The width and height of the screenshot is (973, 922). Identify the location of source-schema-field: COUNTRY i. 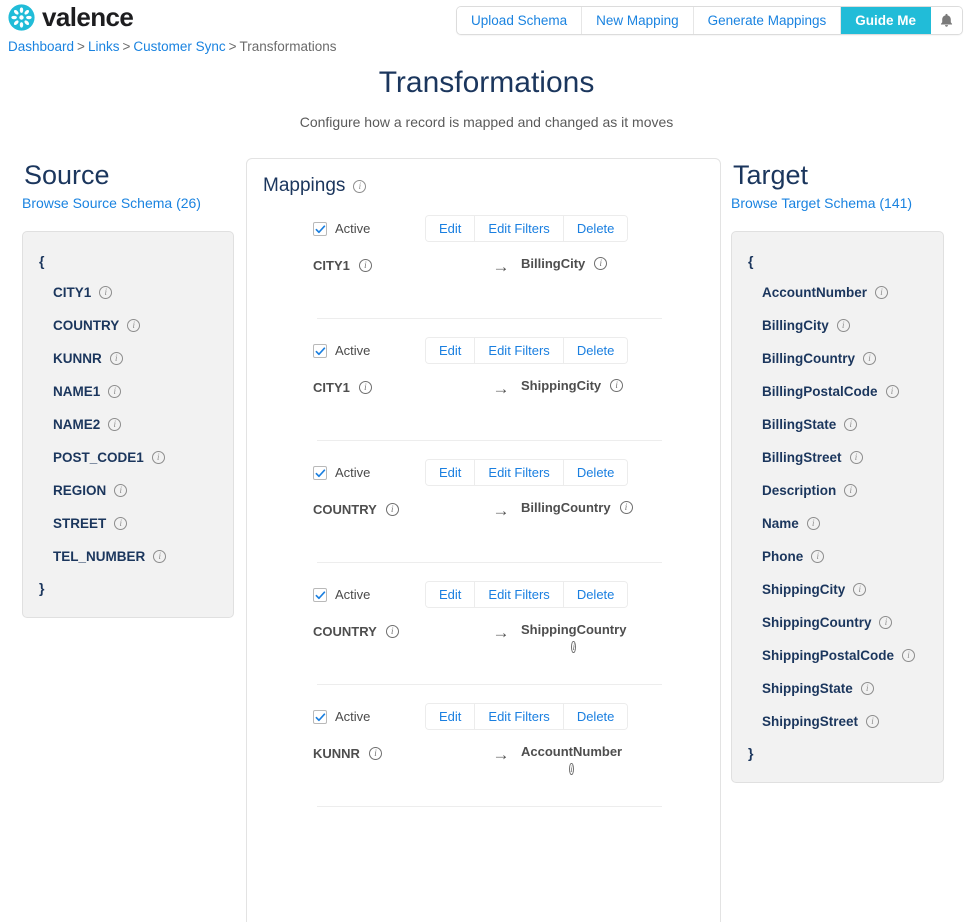
(128, 325).